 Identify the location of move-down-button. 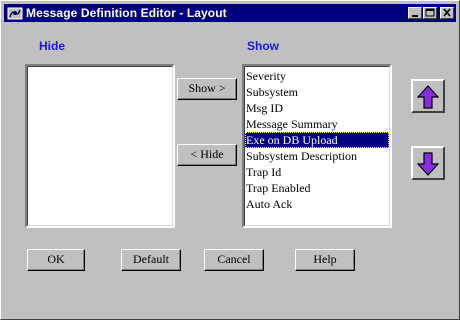
(428, 163).